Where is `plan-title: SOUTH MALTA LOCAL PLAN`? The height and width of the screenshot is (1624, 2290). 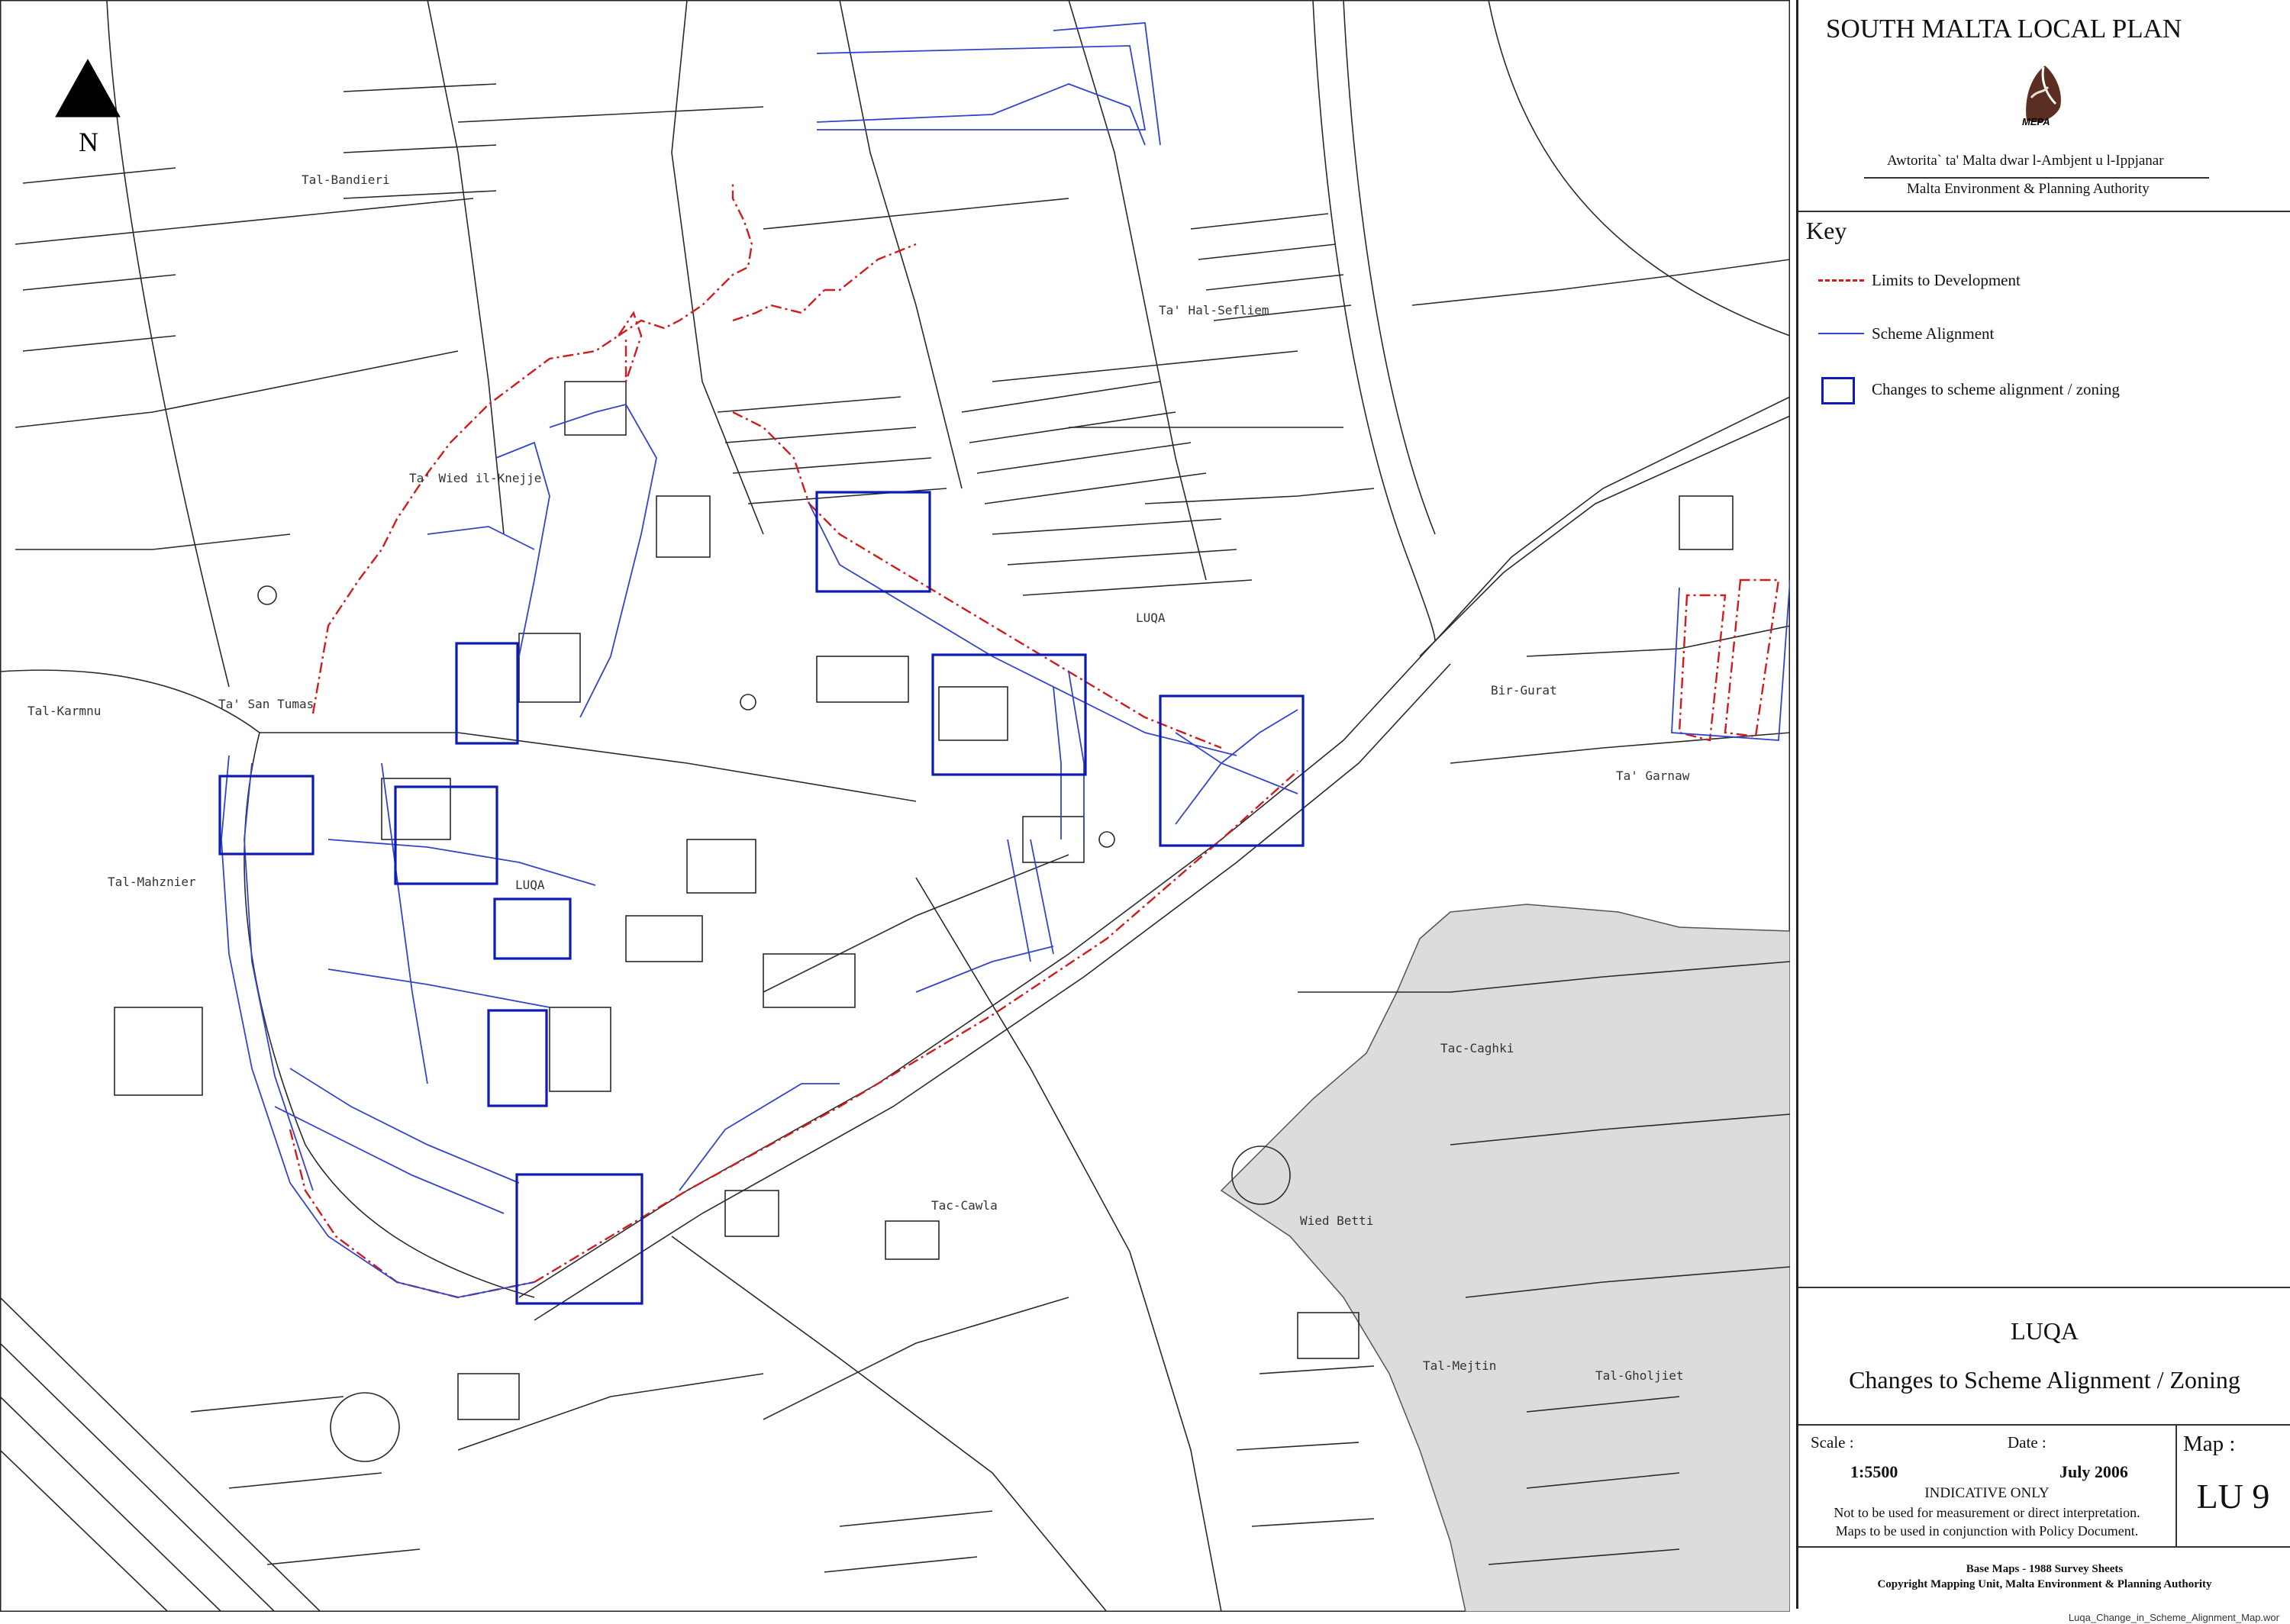
plan-title: SOUTH MALTA LOCAL PLAN is located at coordinates (2004, 29).